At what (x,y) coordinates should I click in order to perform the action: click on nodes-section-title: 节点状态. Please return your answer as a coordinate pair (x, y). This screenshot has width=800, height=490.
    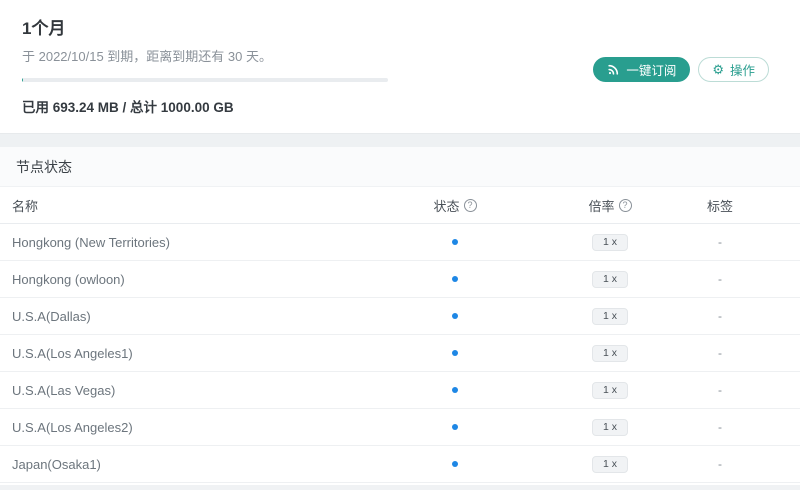
    Looking at the image, I should click on (44, 166).